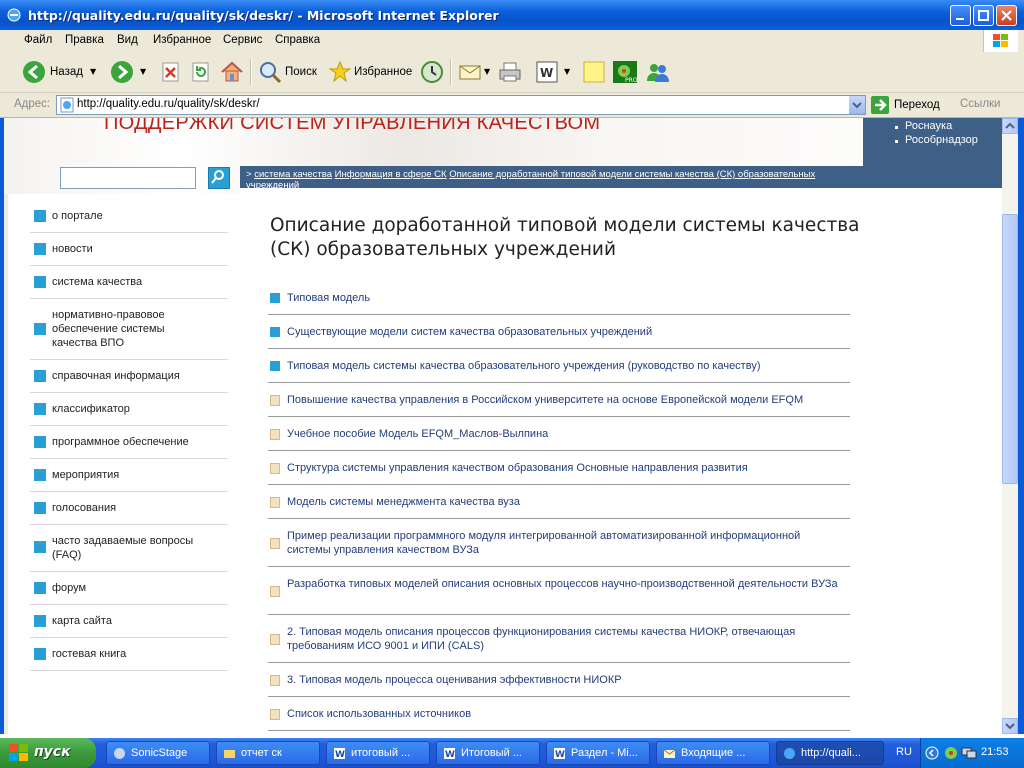  I want to click on sidebar-item-guestbook: гостевая книга, so click(129, 656).